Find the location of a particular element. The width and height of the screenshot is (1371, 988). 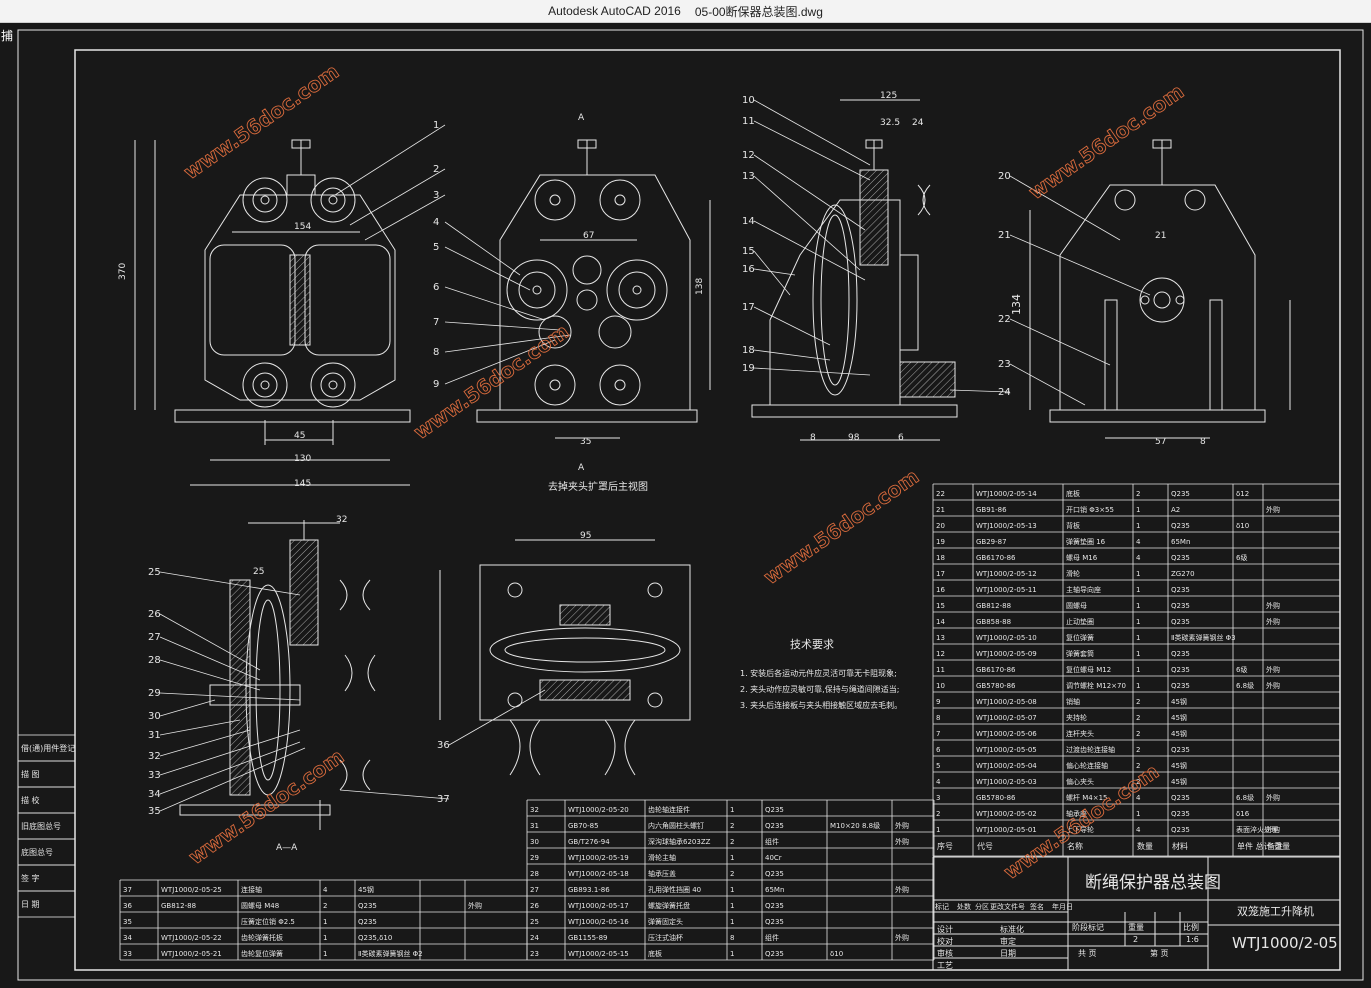

callout-number: 14 is located at coordinates (748, 221).